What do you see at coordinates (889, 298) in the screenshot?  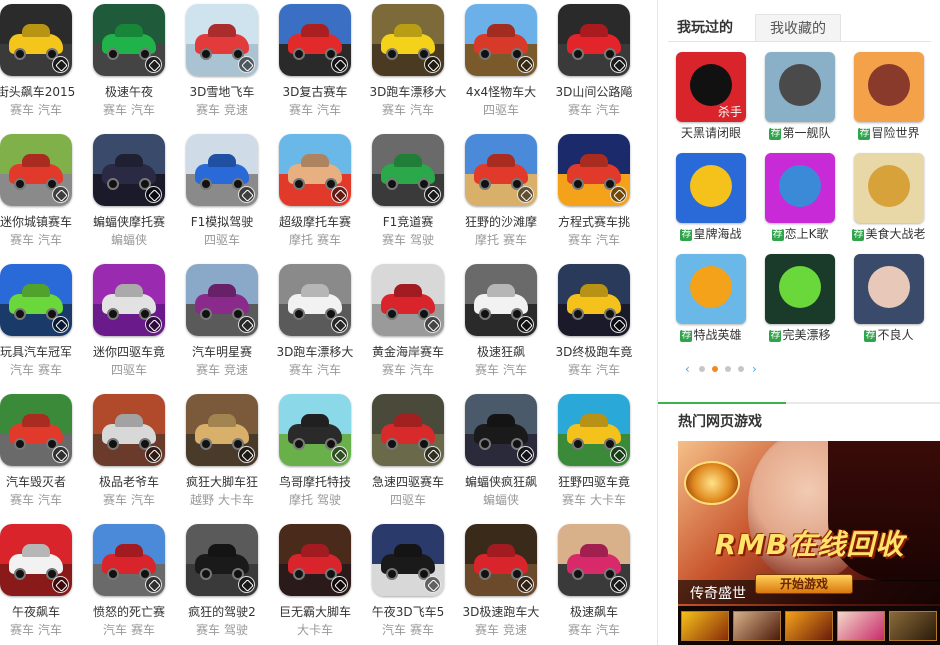 I see `played-game-card: 荐不良人` at bounding box center [889, 298].